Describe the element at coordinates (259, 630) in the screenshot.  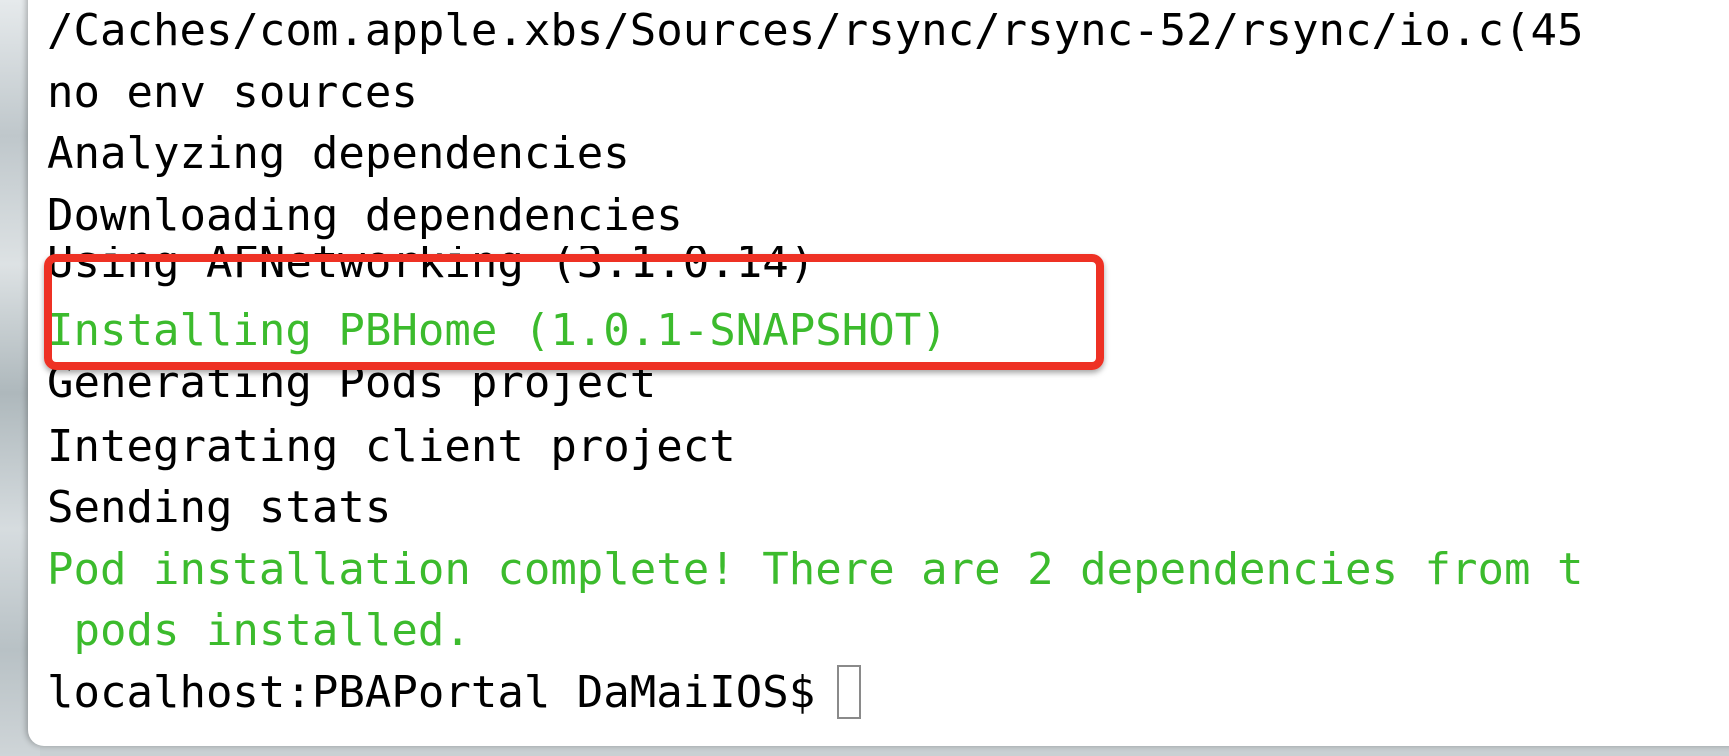
I see `terminal-line-pods-installed: pods installed.` at that location.